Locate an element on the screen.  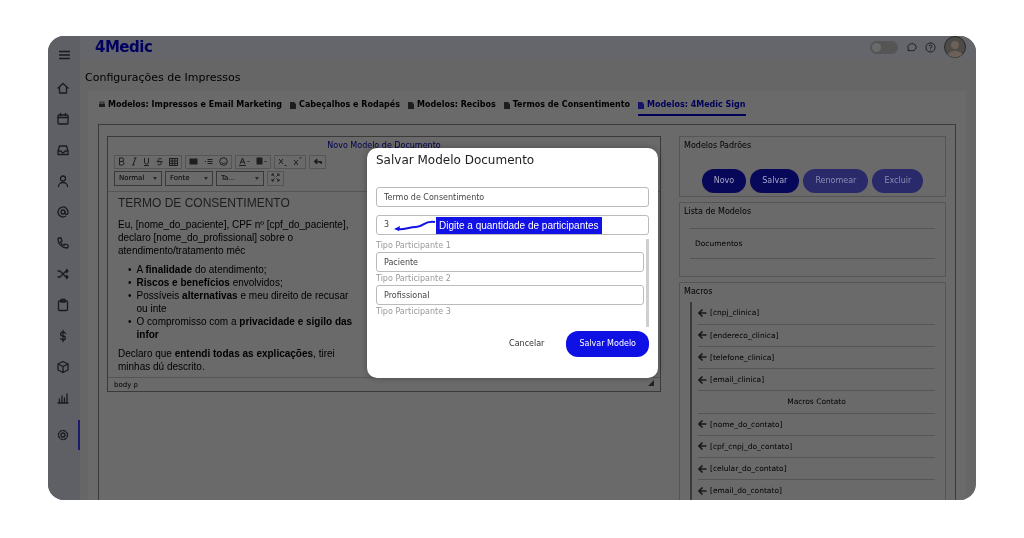
settings-icon is located at coordinates (63, 435).